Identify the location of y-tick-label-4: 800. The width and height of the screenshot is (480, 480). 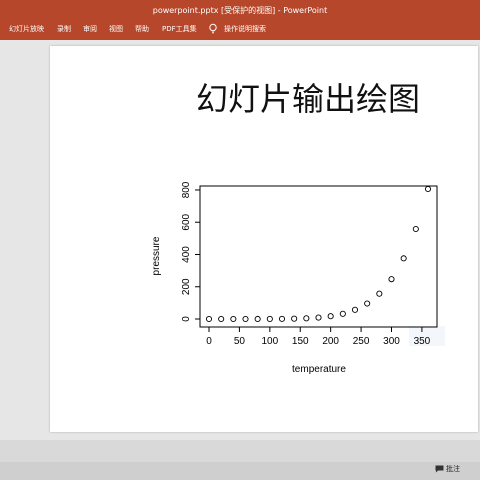
(186, 189).